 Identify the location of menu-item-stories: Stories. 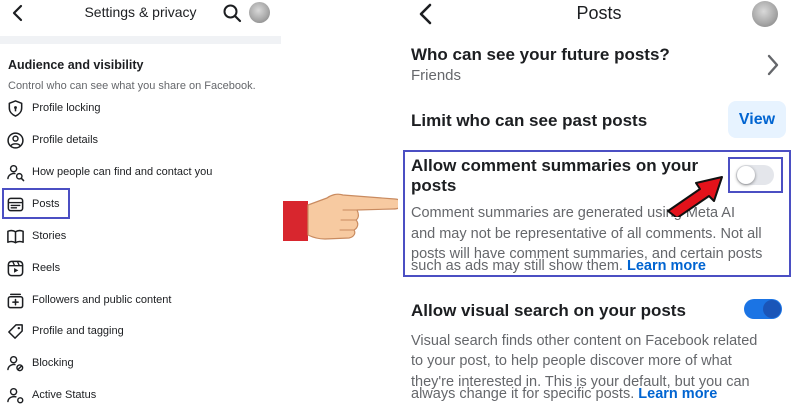
(140, 237).